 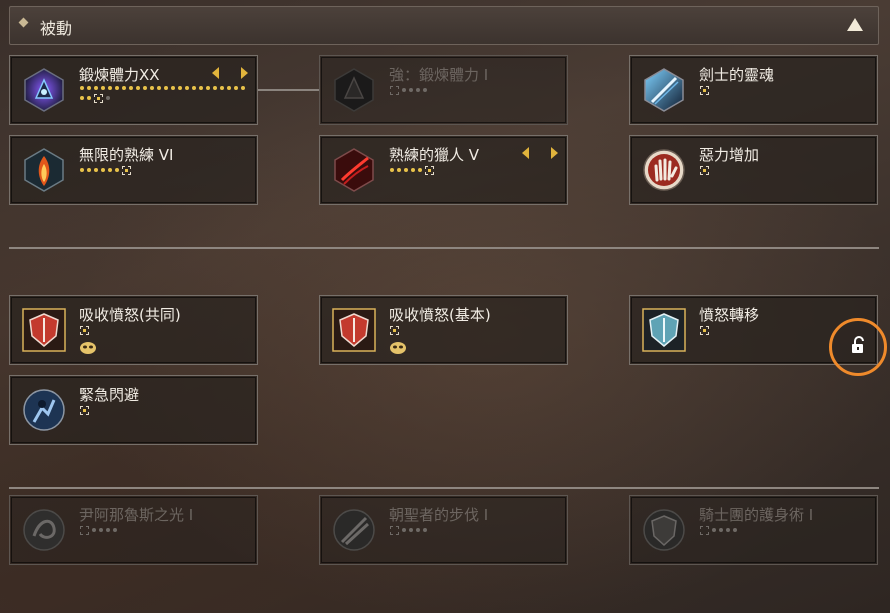 I want to click on skill-name: 尹阿那魯斯之光 I, so click(x=136, y=515).